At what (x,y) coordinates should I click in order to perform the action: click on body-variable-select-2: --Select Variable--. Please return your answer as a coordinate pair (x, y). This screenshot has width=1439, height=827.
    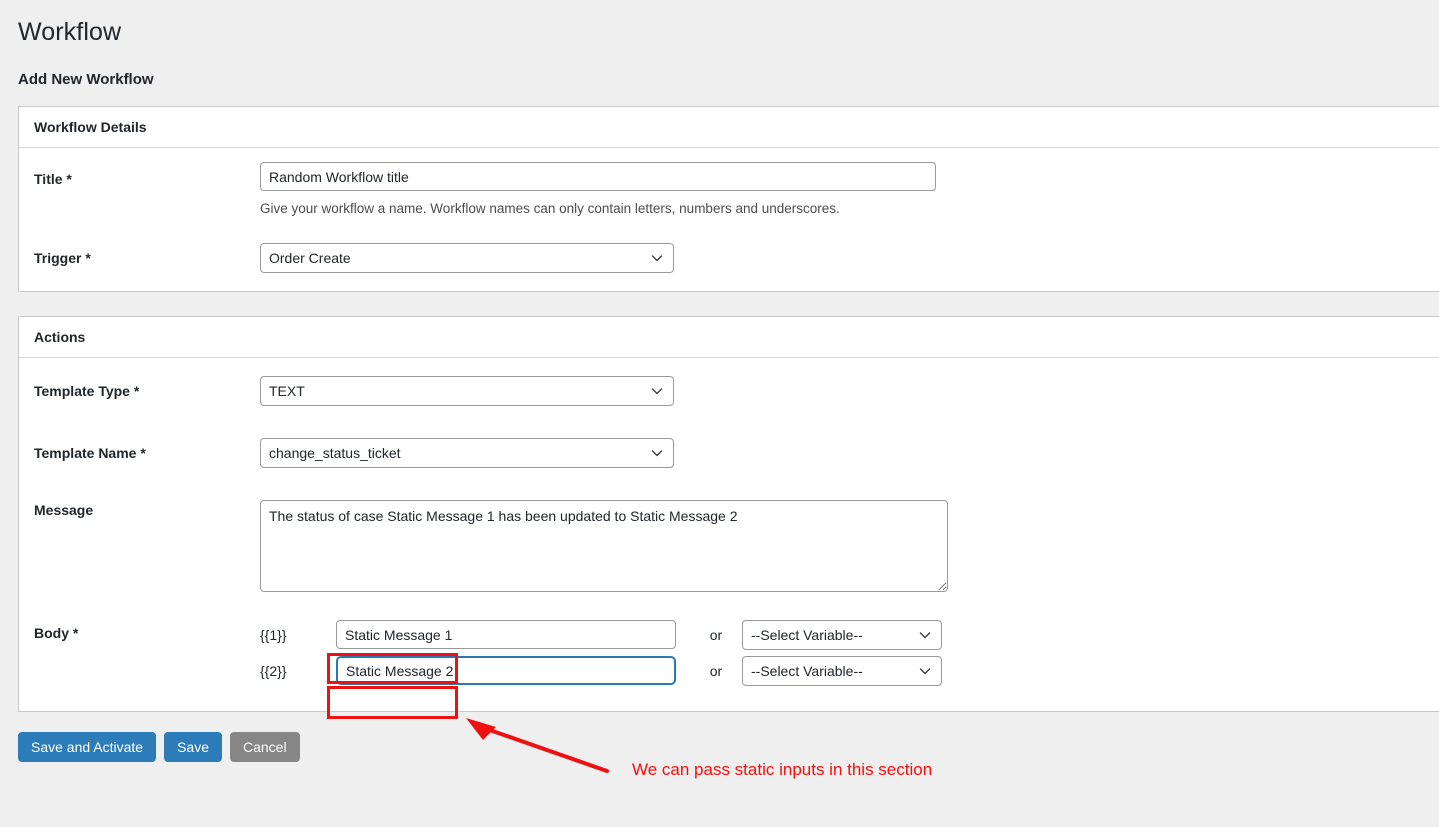
    Looking at the image, I should click on (842, 670).